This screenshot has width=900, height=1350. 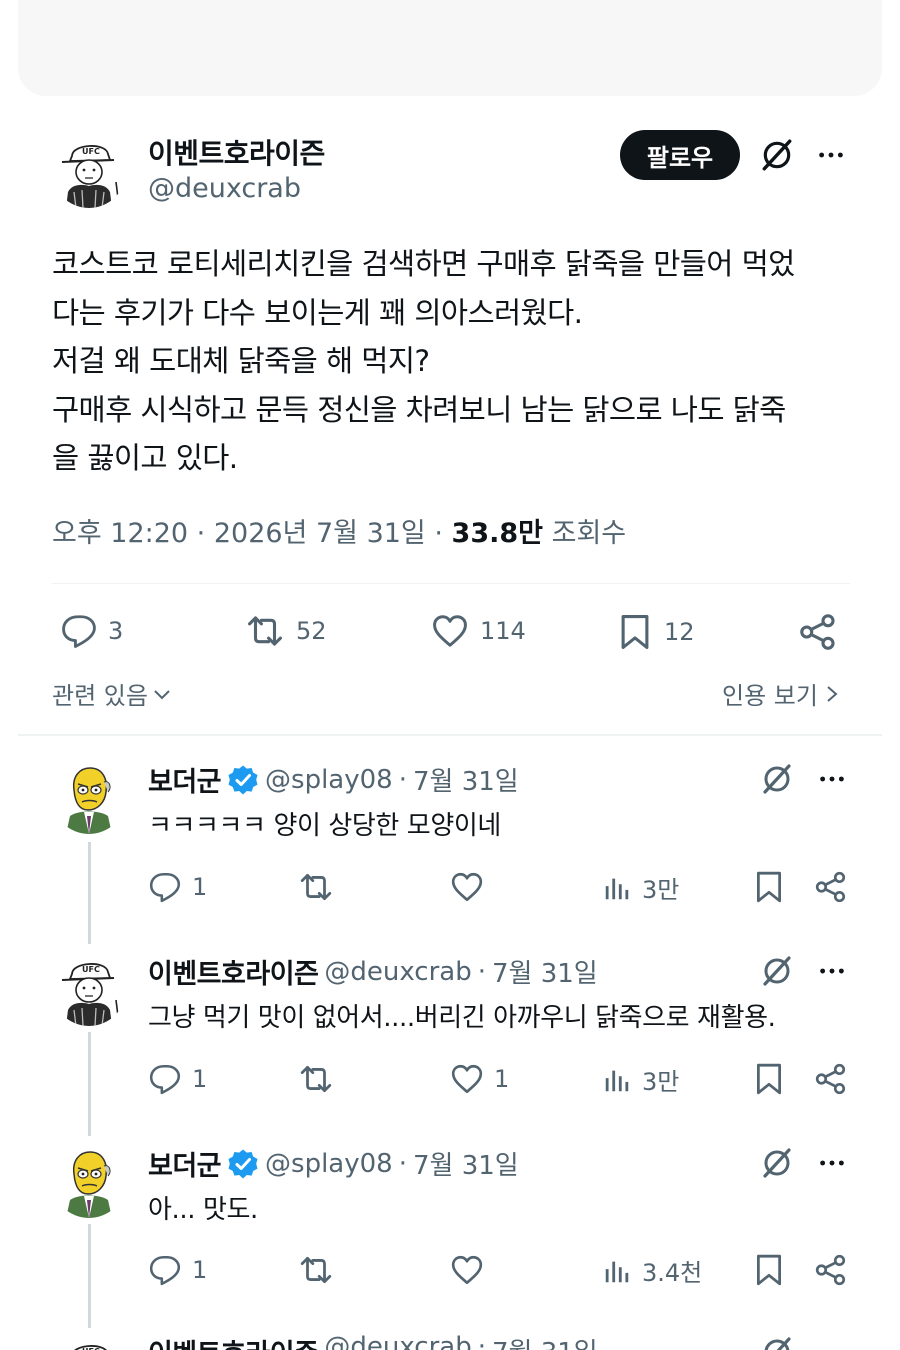 I want to click on author-name: 이벤트호라이즌, so click(x=236, y=152).